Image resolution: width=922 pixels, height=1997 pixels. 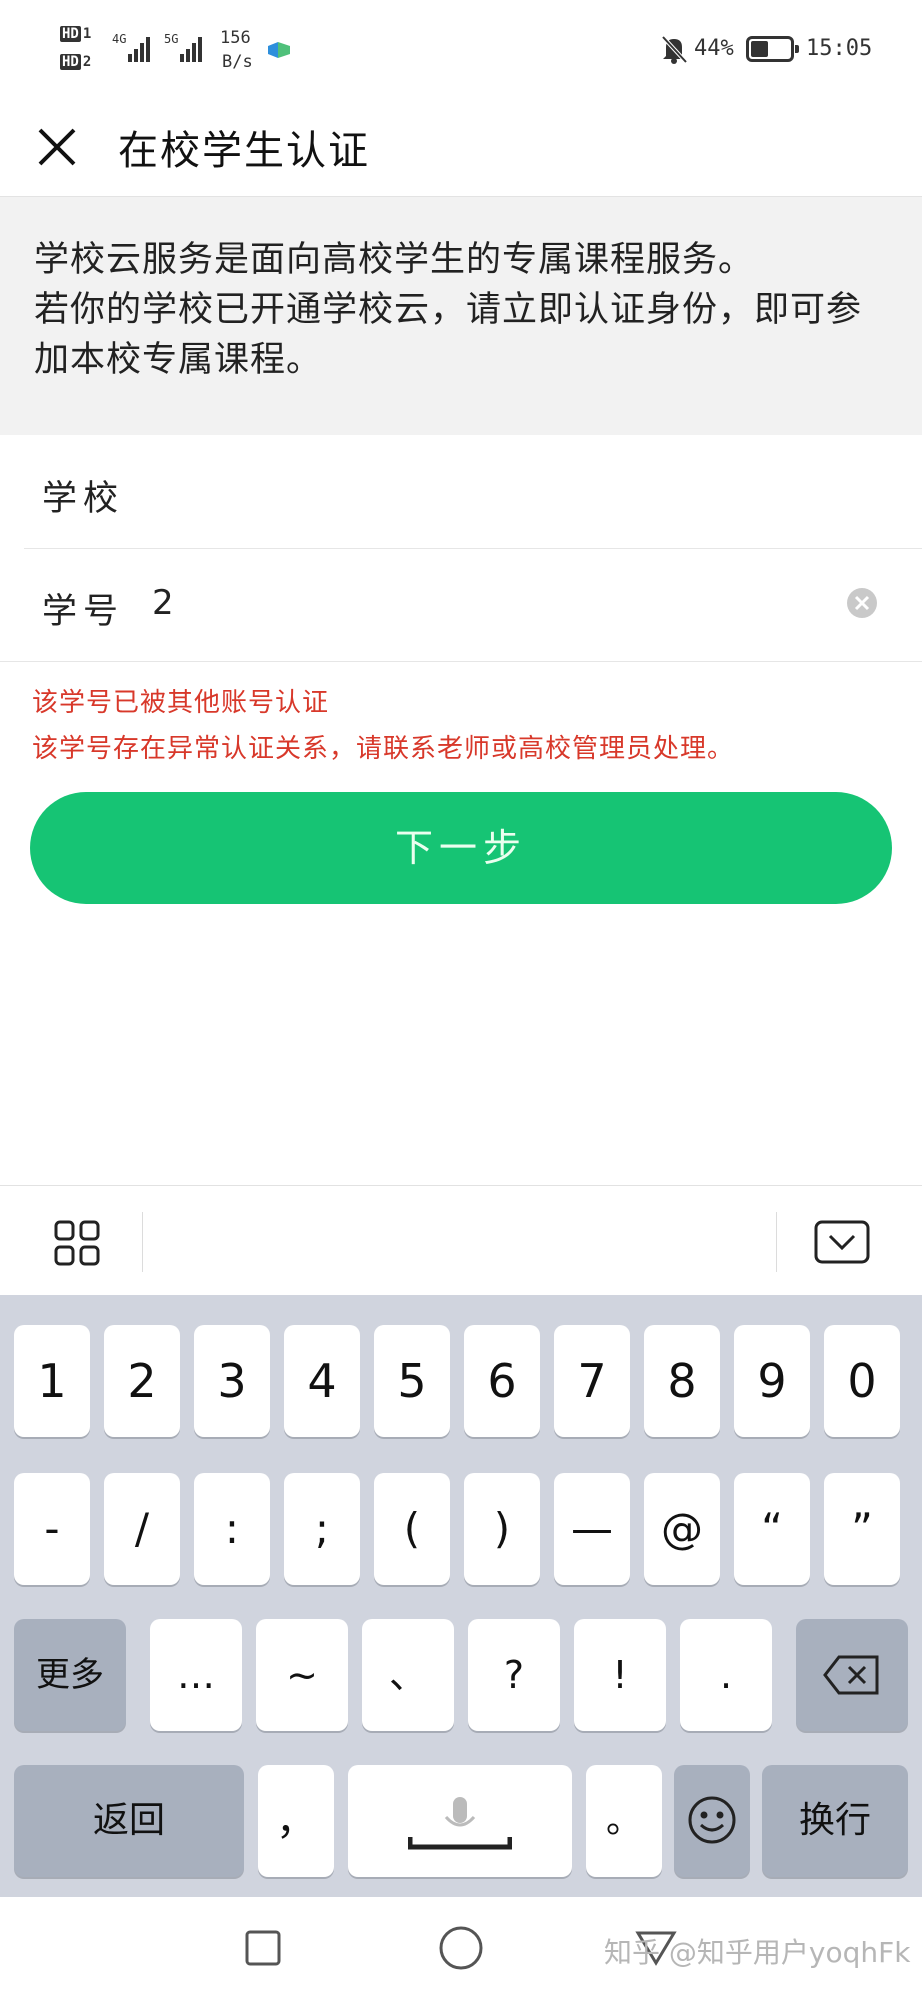 I want to click on key-at: @, so click(x=682, y=1529).